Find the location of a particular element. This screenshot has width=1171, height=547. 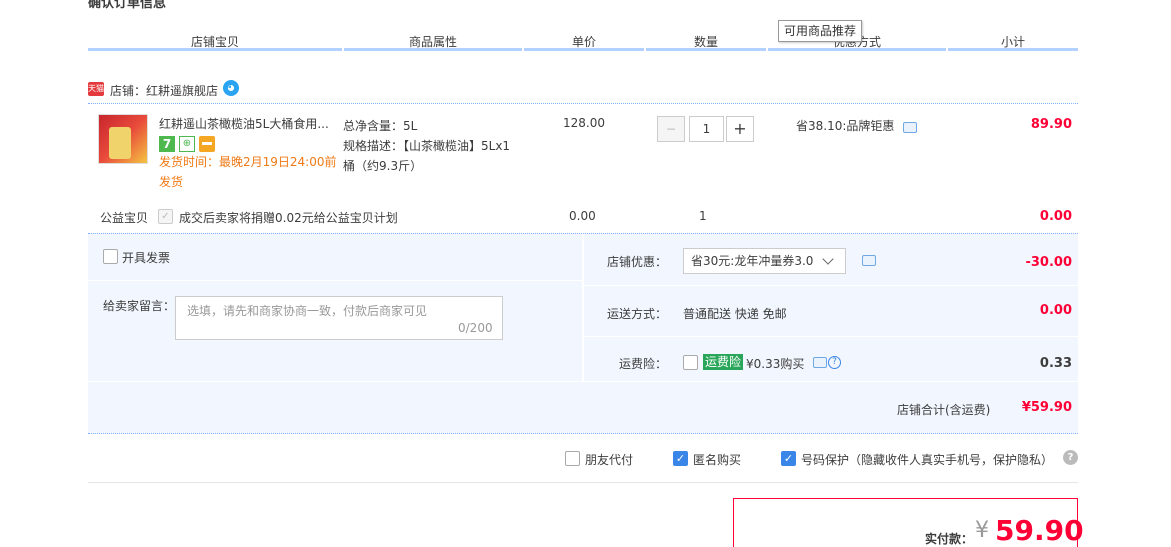

shop-coupon-select: 省30元:龙年冲量券3.0 is located at coordinates (764, 261).